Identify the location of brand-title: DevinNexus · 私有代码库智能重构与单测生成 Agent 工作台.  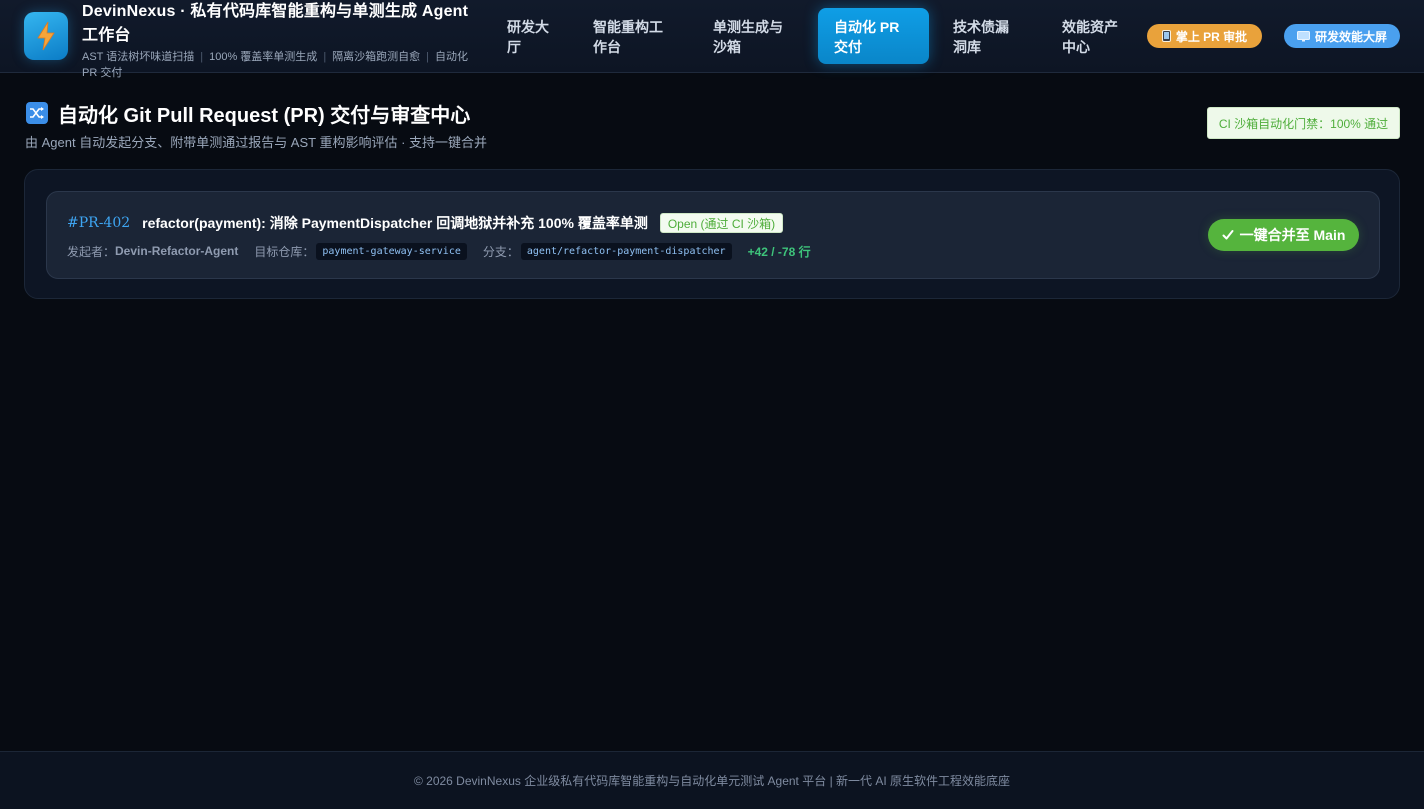
(275, 23).